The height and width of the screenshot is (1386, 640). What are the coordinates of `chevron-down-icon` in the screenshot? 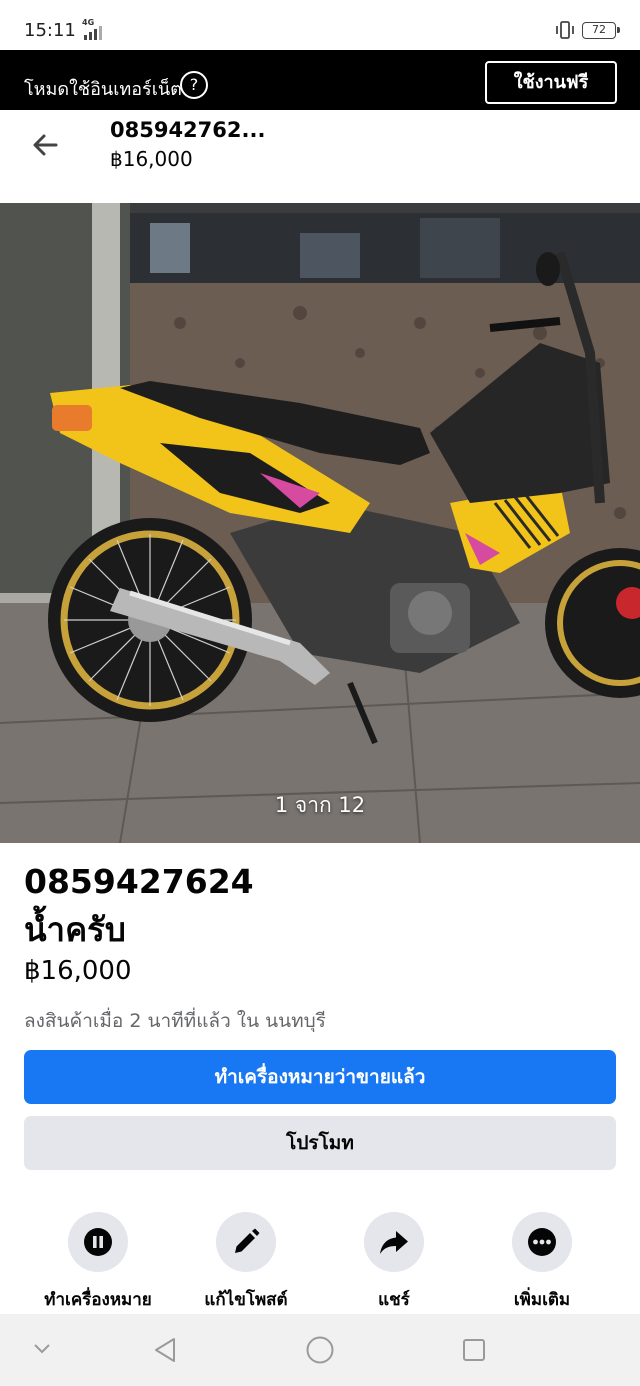 It's located at (42, 1349).